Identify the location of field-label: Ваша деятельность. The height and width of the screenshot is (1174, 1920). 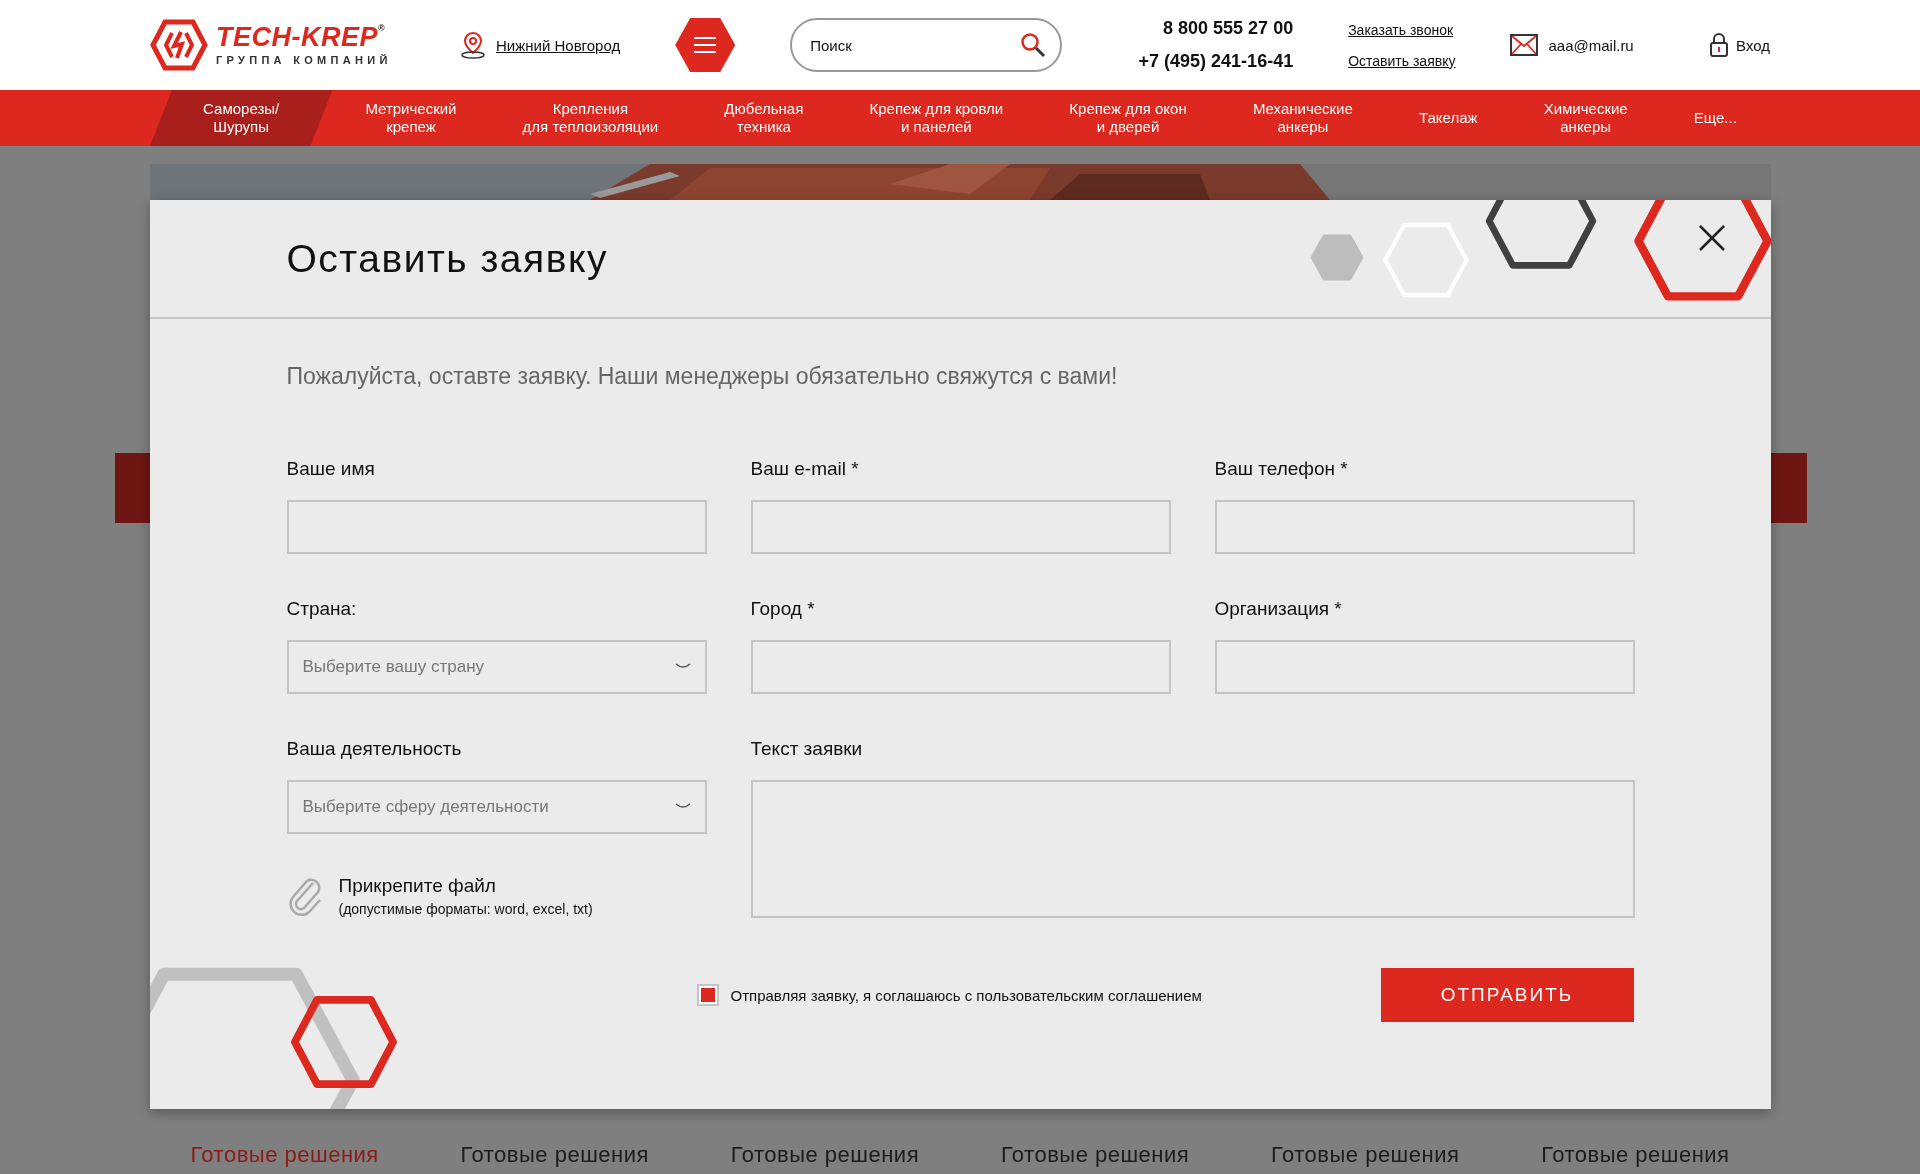
(374, 749).